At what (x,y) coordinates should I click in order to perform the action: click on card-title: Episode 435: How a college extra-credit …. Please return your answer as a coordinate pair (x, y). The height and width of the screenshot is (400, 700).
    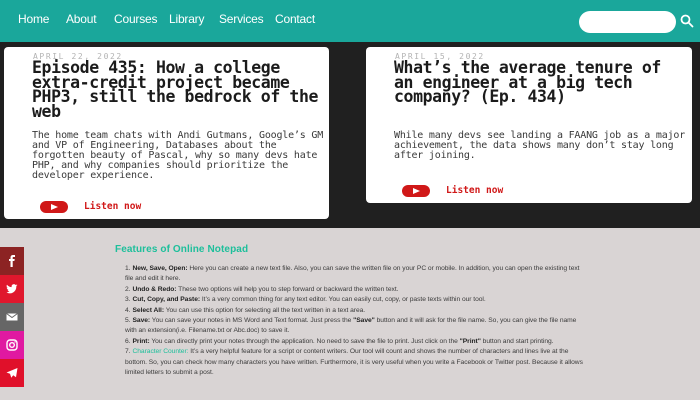
    Looking at the image, I should click on (178, 89).